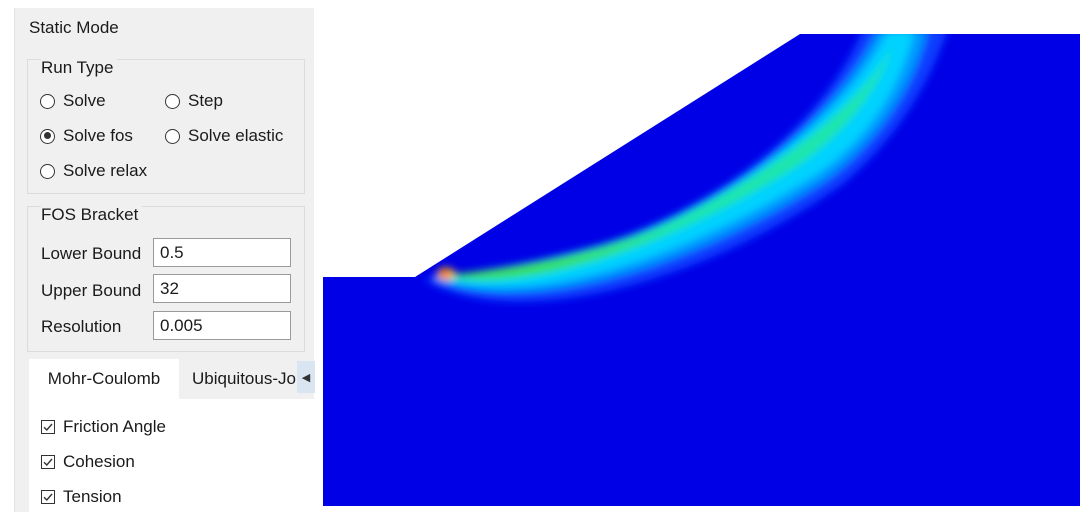 The width and height of the screenshot is (1080, 512). I want to click on checkbox-cohesion, so click(48, 462).